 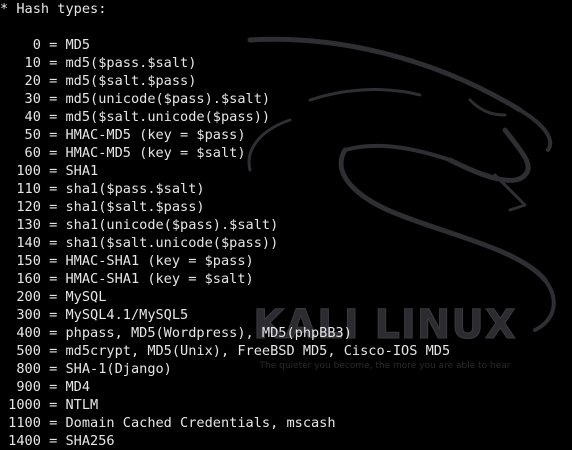 I want to click on hash-type-line: 140 = sha1($salt.unicode($pass)), so click(x=139, y=243).